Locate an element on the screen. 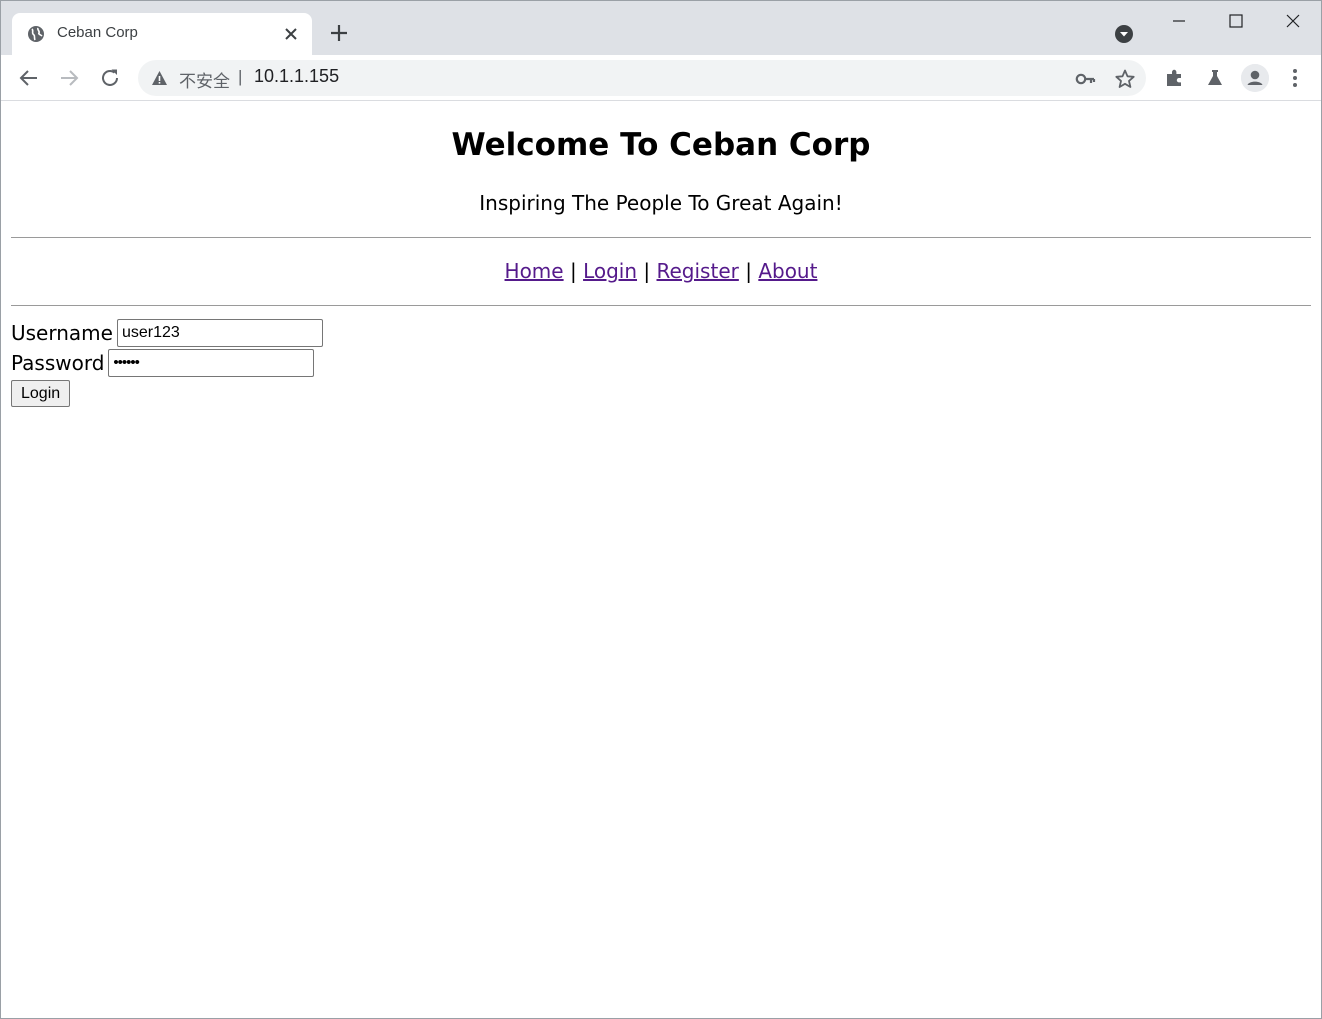  username-label: Username is located at coordinates (62, 333).